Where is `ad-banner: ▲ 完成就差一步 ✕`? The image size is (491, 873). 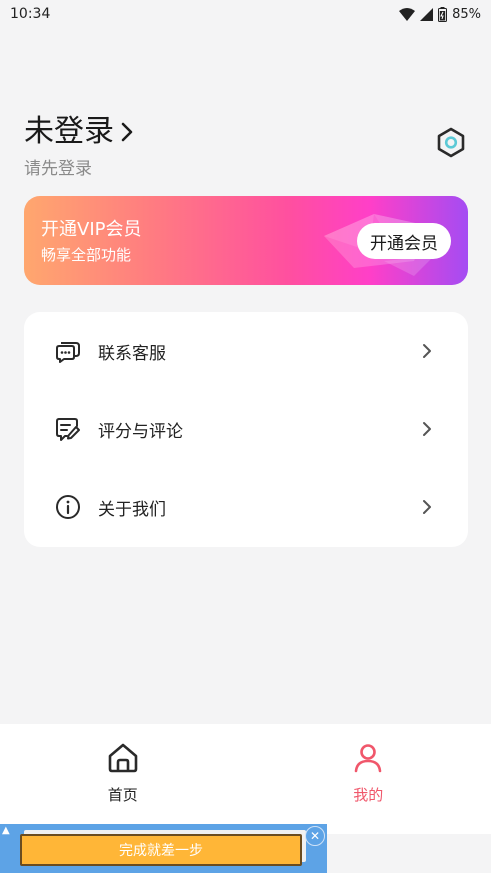
ad-banner: ▲ 完成就差一步 ✕ is located at coordinates (163, 848).